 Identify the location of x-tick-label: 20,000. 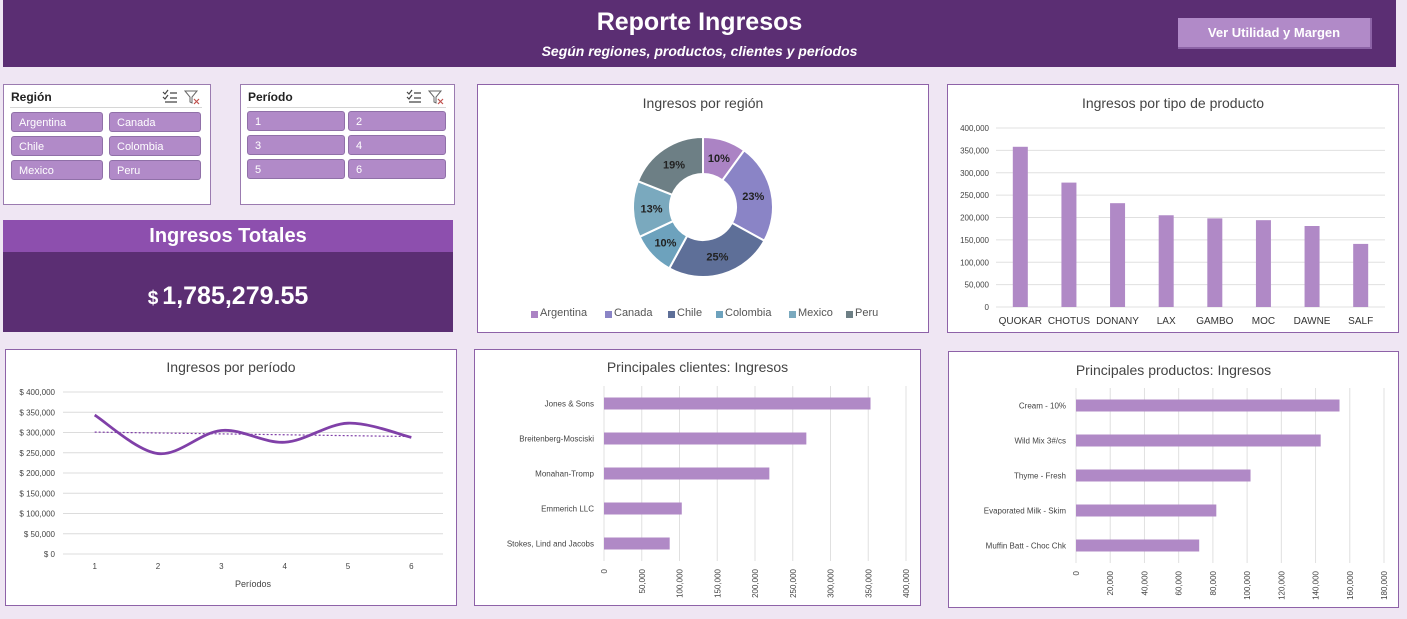
(1110, 582).